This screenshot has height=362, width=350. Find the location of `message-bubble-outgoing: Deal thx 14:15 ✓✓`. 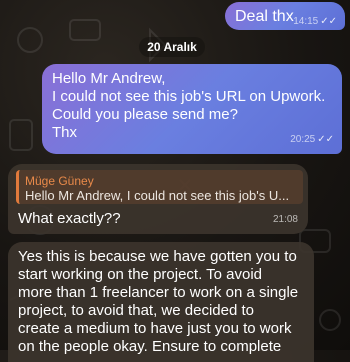

message-bubble-outgoing: Deal thx 14:15 ✓✓ is located at coordinates (285, 16).